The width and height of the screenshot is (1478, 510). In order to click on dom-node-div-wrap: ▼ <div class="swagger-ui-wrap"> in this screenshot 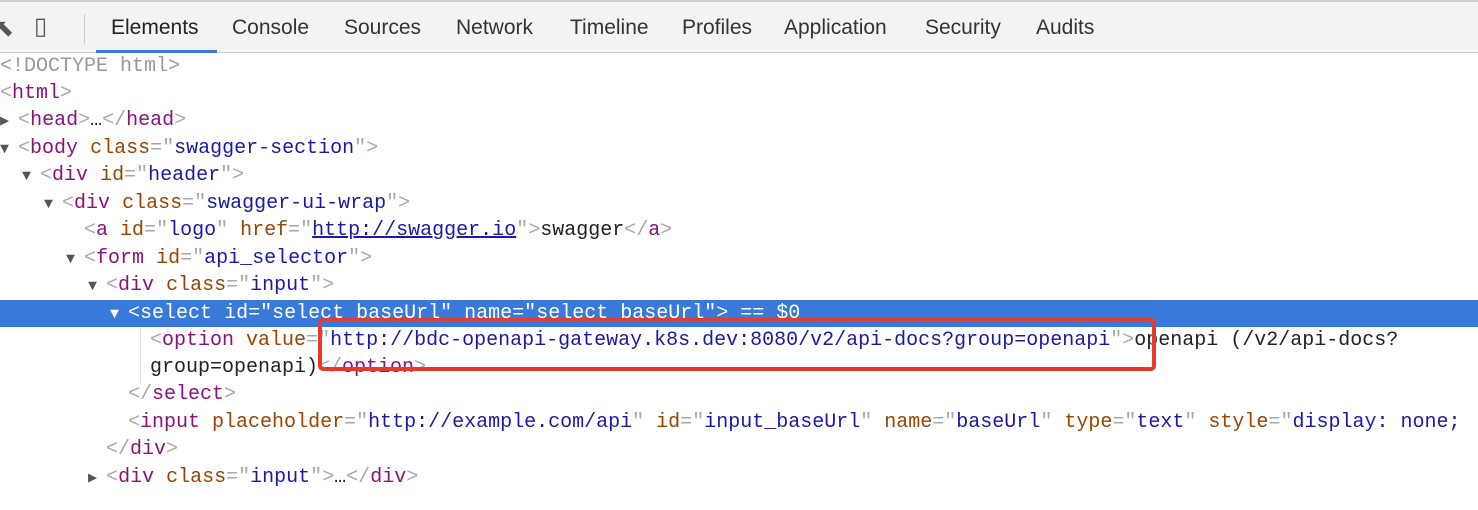, I will do `click(227, 203)`.